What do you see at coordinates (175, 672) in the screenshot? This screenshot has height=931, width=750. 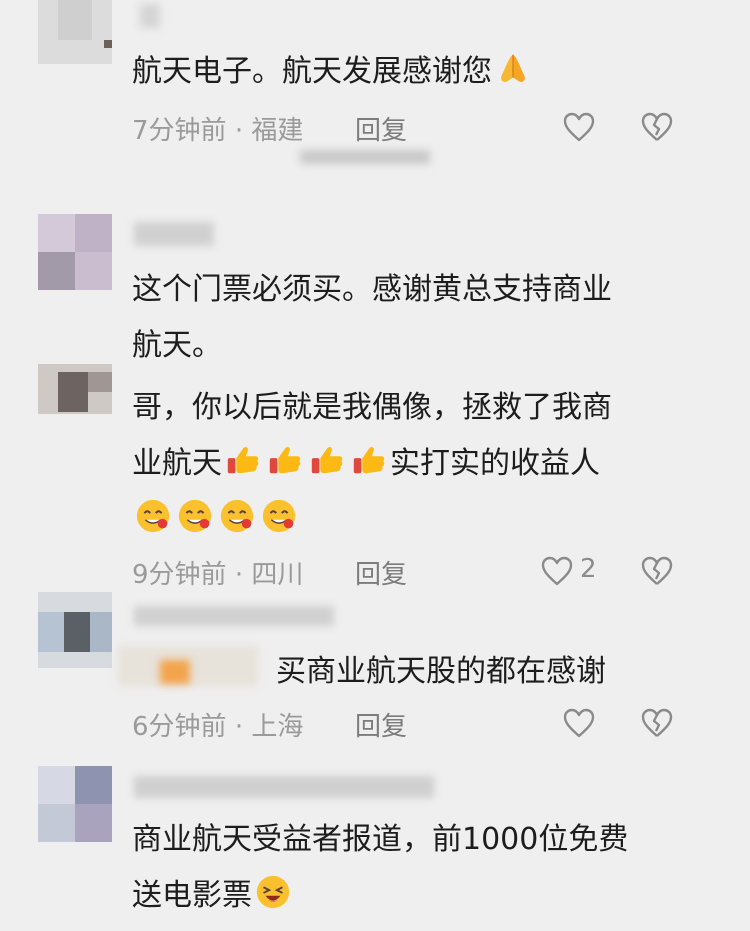 I see `blurred-sticker-accent` at bounding box center [175, 672].